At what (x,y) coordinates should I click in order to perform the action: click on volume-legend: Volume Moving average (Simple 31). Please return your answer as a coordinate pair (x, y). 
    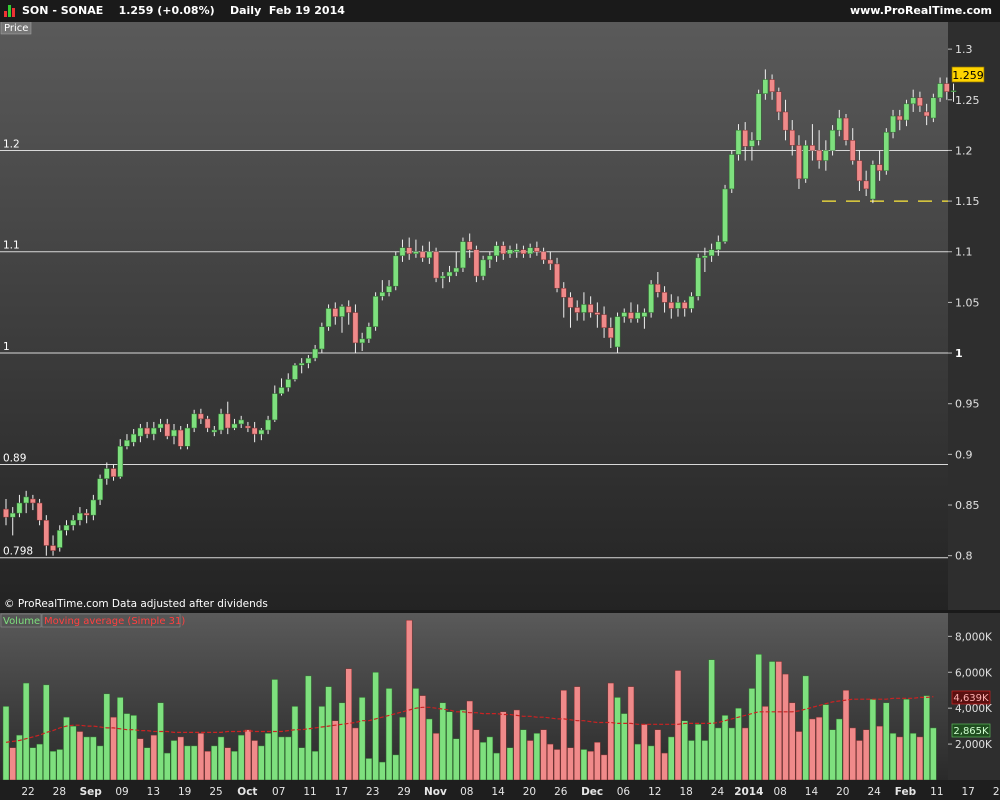
    Looking at the image, I should click on (92, 620).